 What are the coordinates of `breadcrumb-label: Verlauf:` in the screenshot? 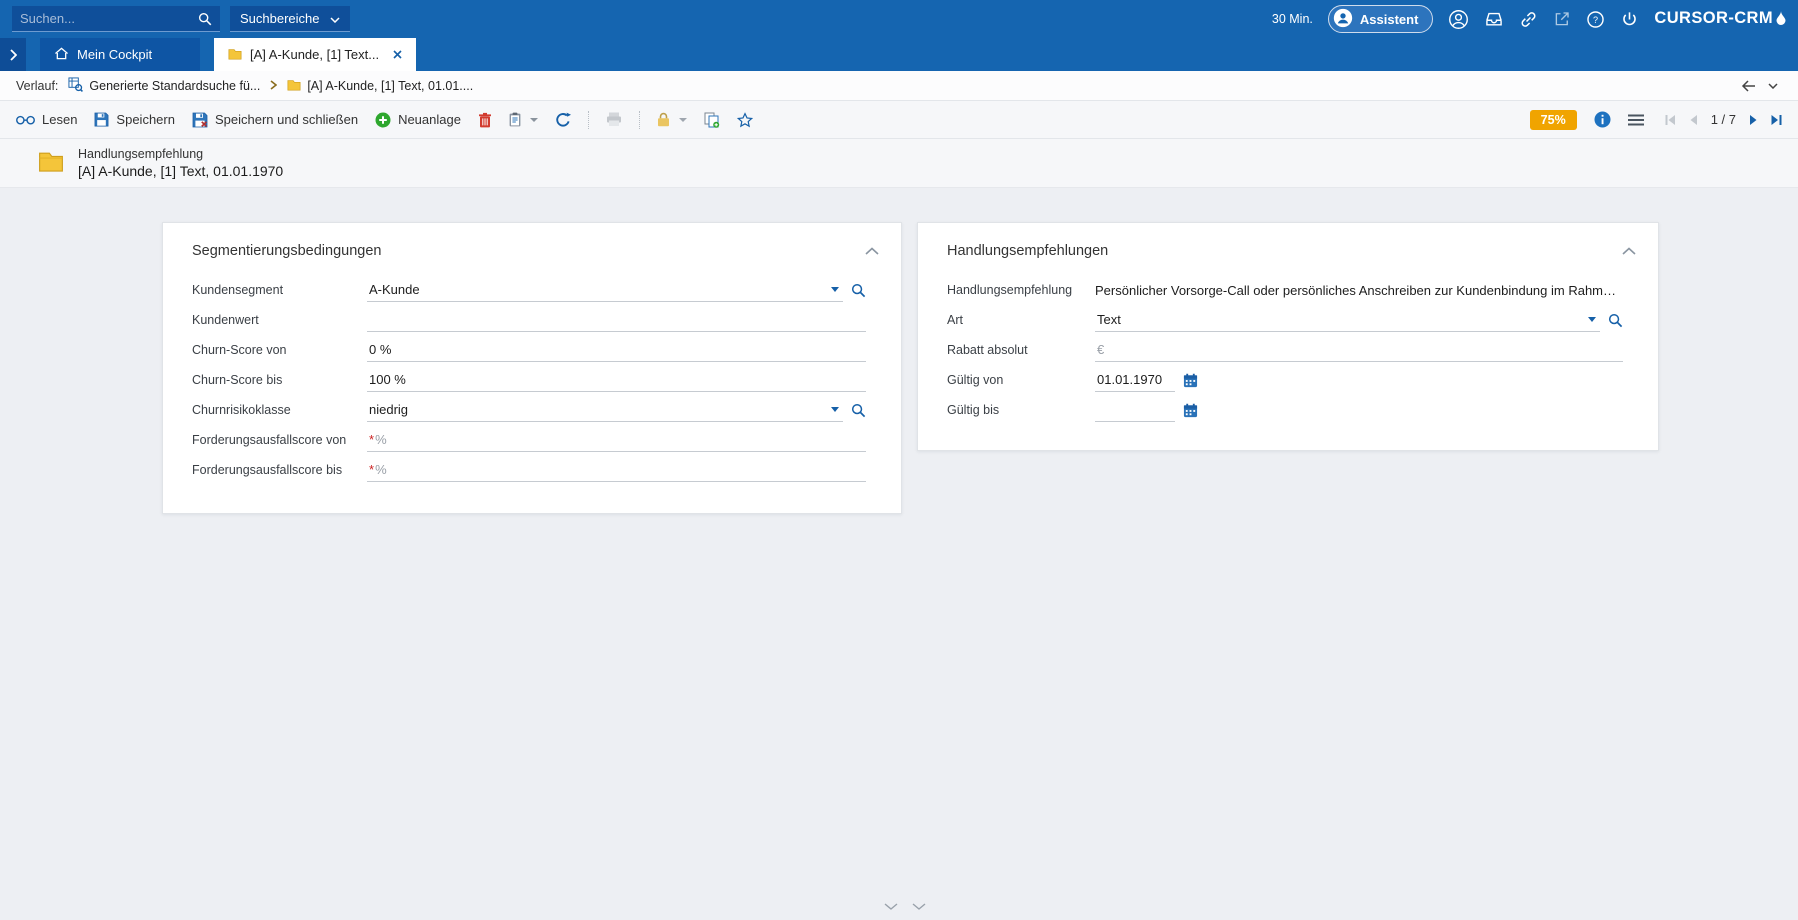 It's located at (37, 85).